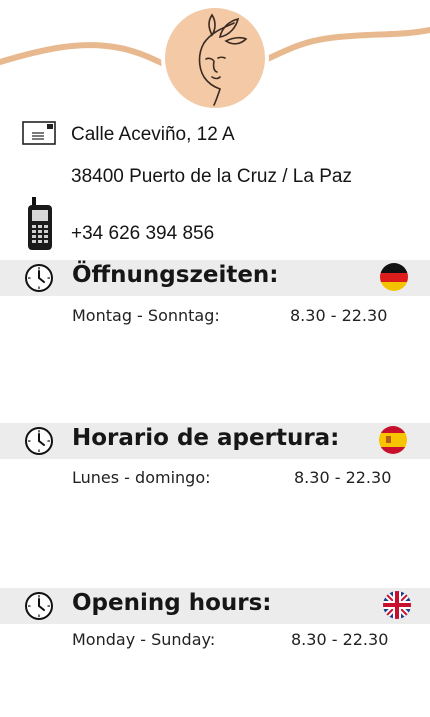 The width and height of the screenshot is (430, 717). I want to click on face-with-leaves-logo, so click(215, 58).